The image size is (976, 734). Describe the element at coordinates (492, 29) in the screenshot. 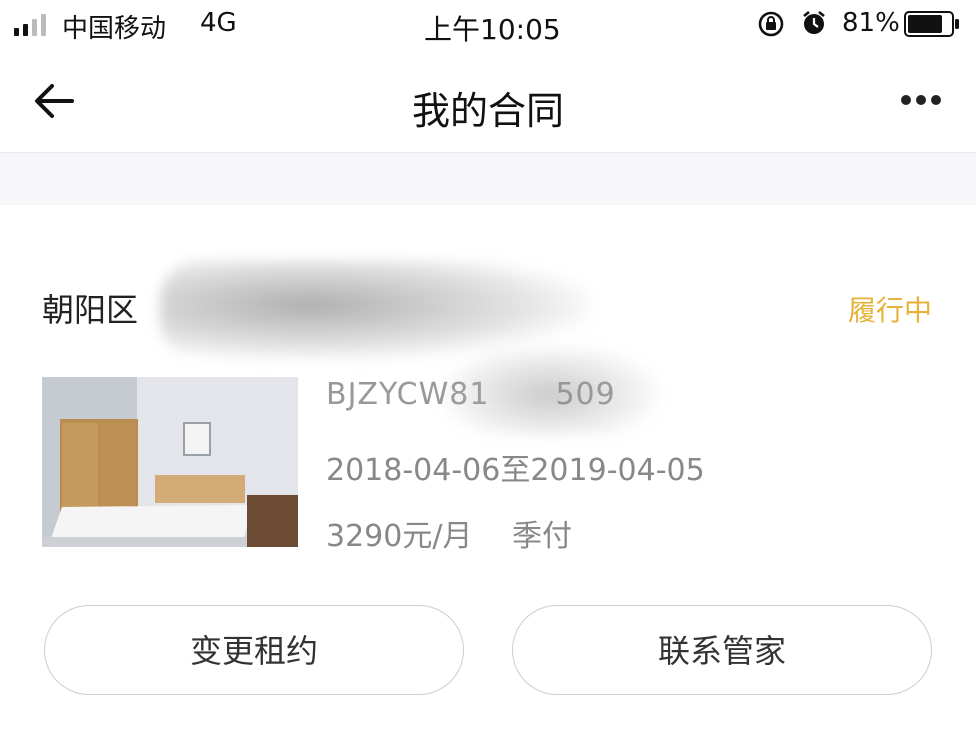

I see `clock: 上午10:05` at that location.